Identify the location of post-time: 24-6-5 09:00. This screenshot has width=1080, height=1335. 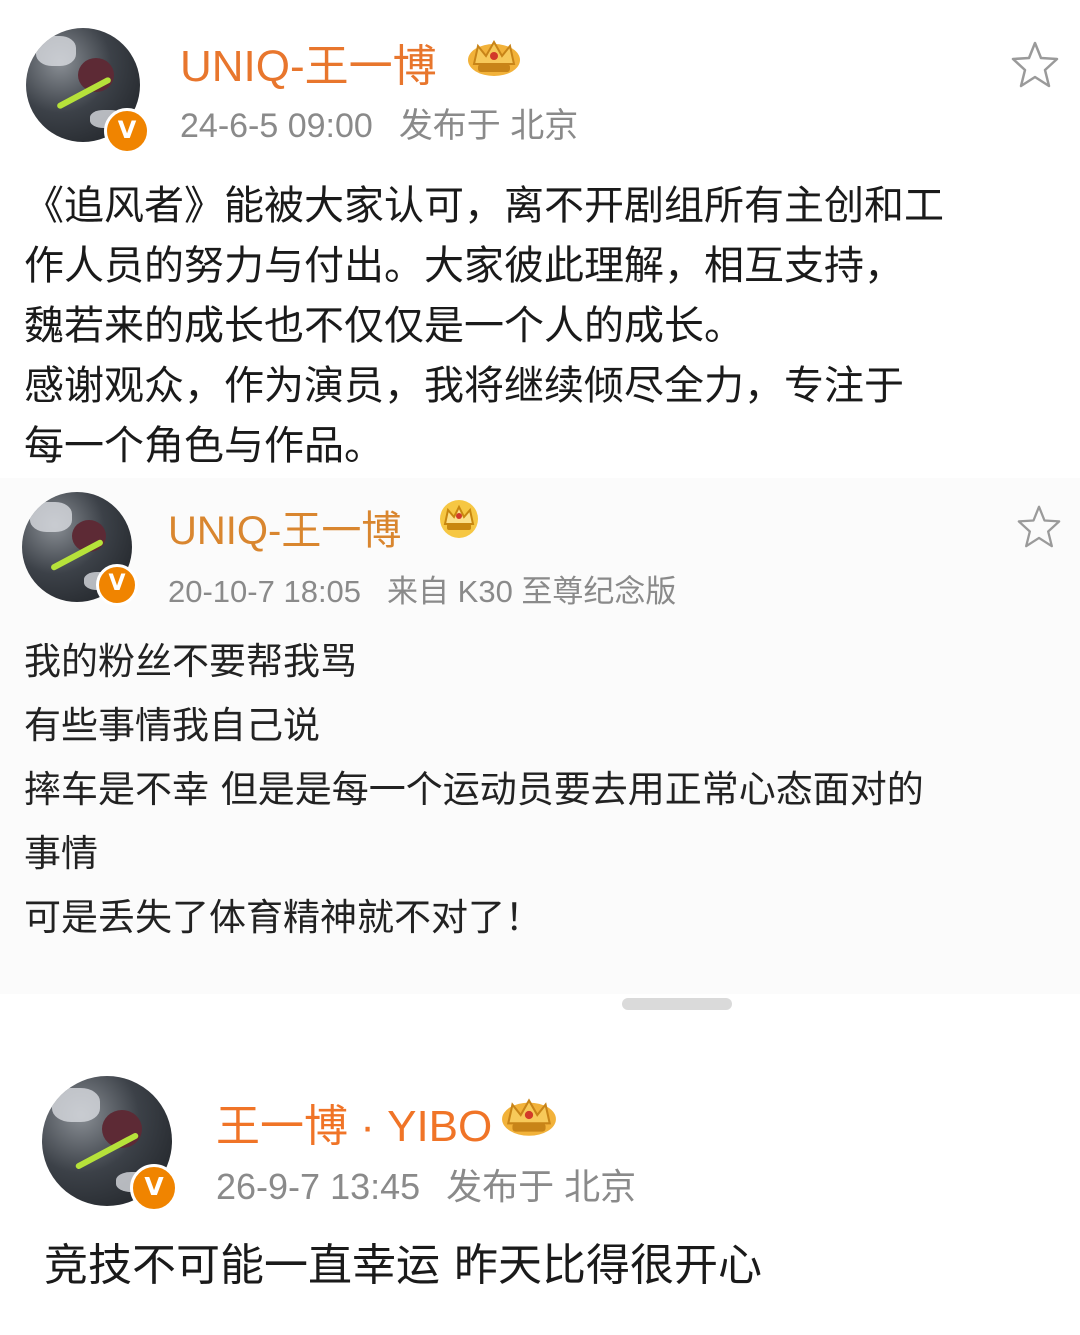
(276, 126).